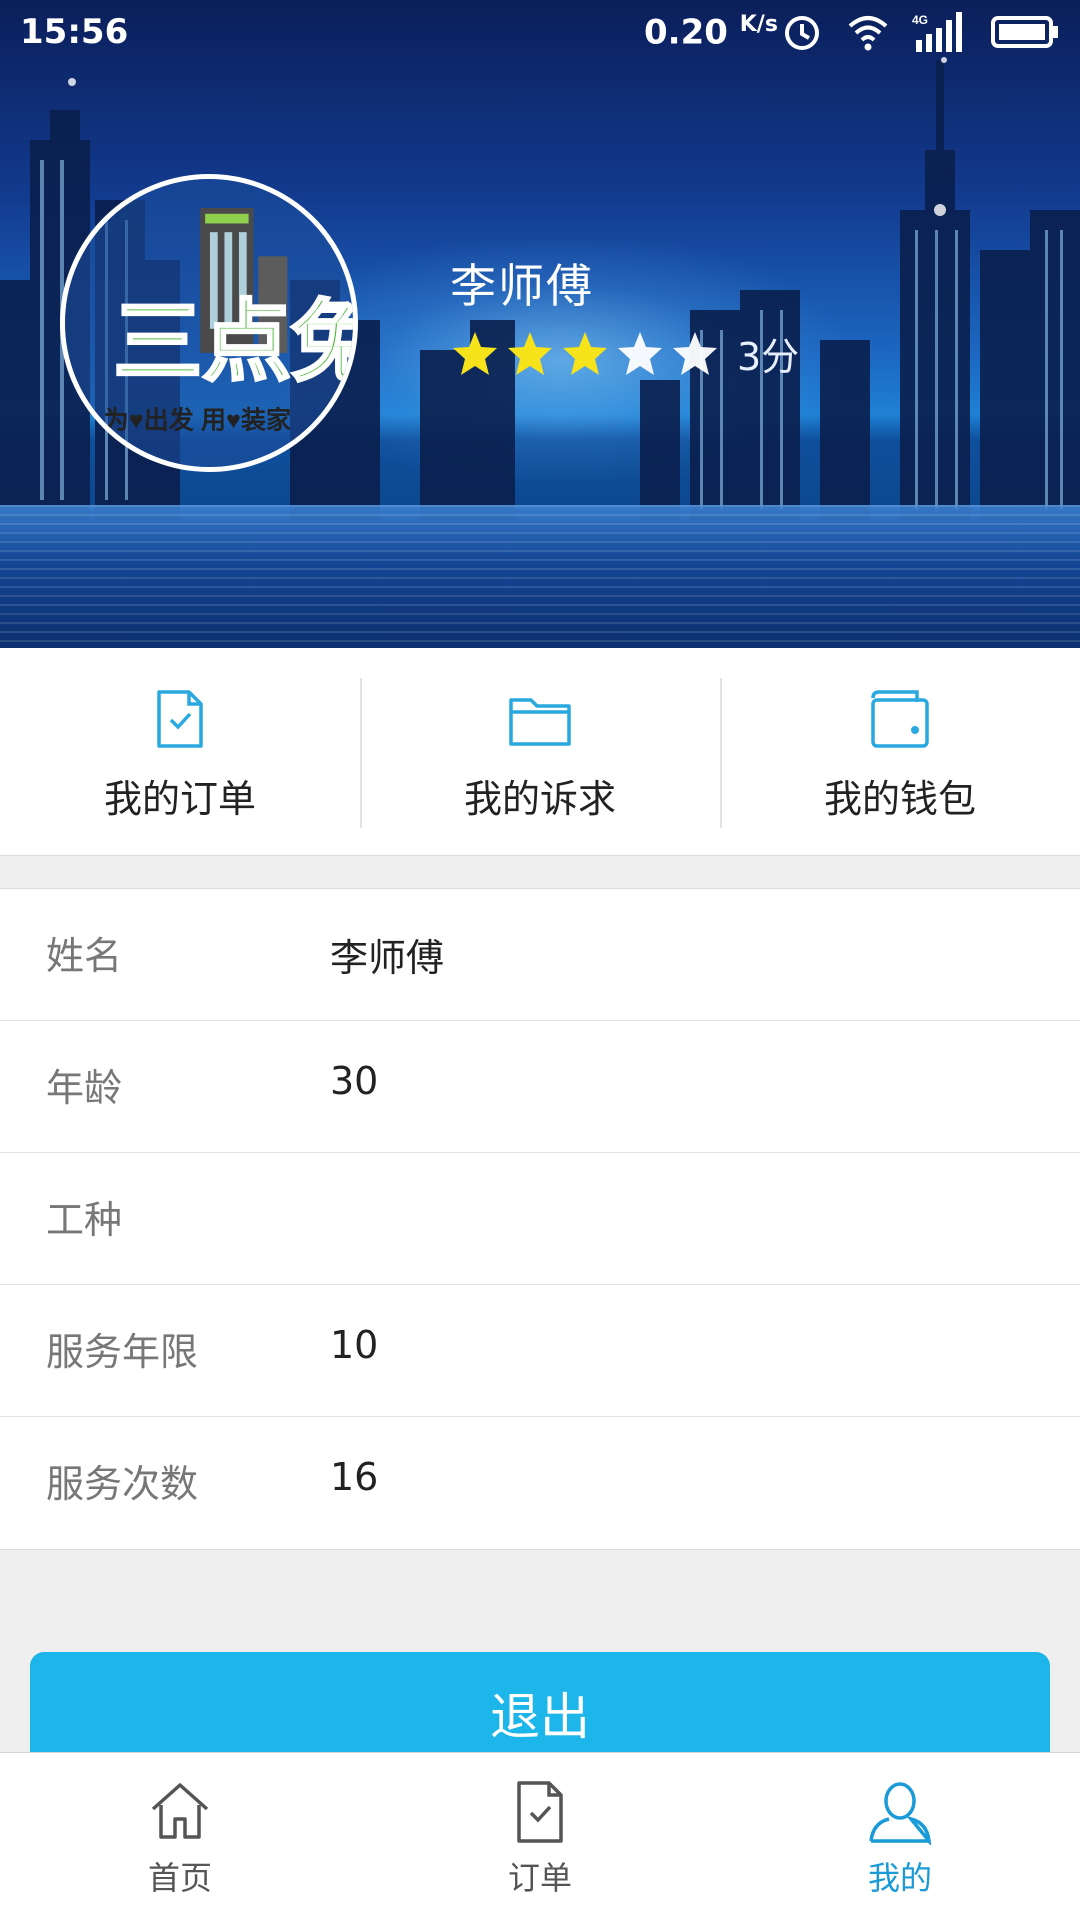  I want to click on net-speed-value: 0.20, so click(686, 32).